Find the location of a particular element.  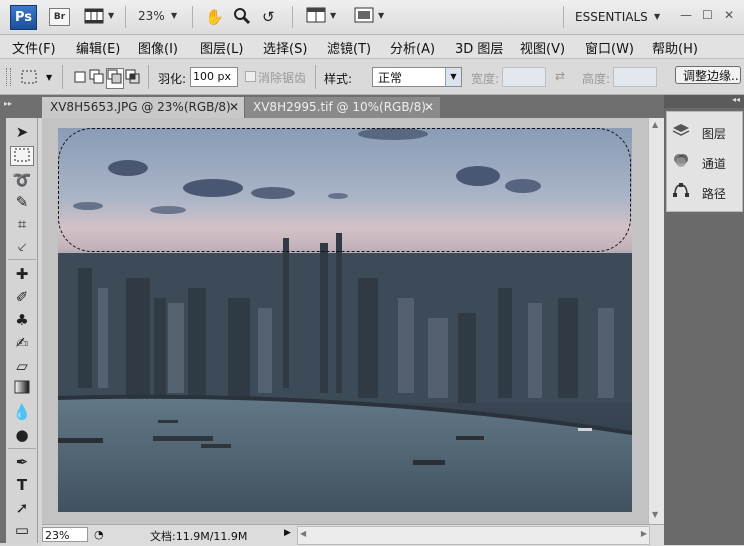

healing-brush-tool-icon: ✚ is located at coordinates (22, 274).